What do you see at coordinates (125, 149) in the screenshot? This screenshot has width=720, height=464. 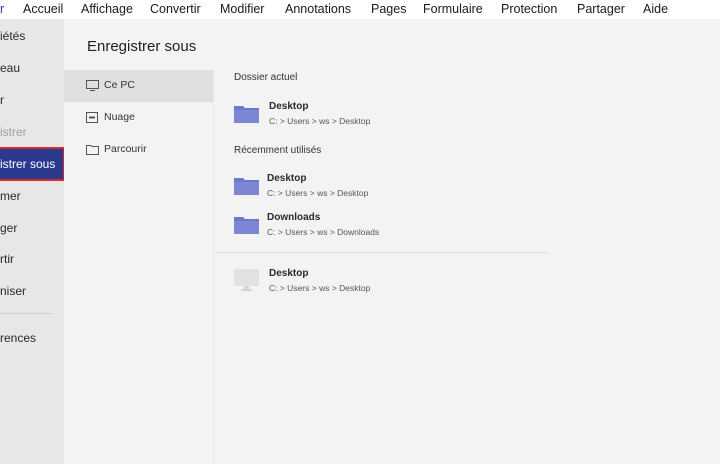 I see `location-label: Parcourir` at bounding box center [125, 149].